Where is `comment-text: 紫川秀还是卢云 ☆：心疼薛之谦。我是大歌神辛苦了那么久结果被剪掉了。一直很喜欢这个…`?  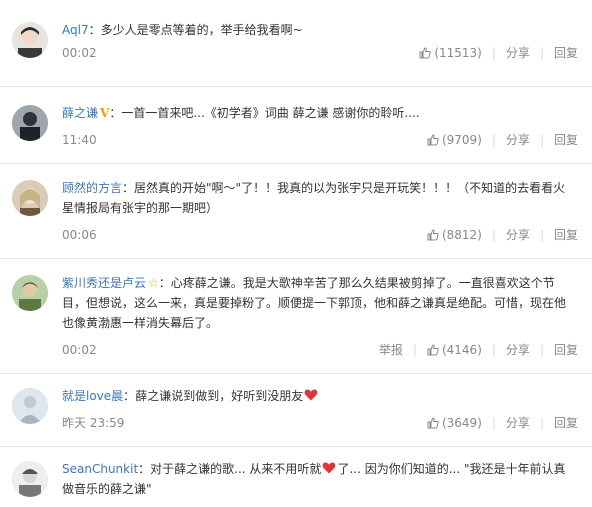 comment-text: 紫川秀还是卢云 ☆：心疼薛之谦。我是大歌神辛苦了那么久结果被剪掉了。一直很喜欢这个… is located at coordinates (317, 303).